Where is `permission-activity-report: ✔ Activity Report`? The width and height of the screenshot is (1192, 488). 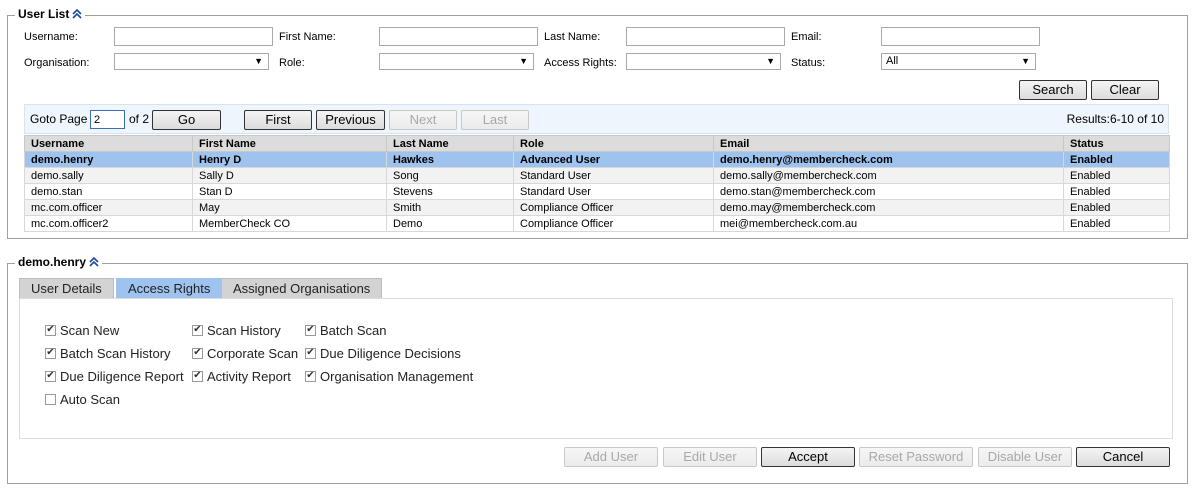 permission-activity-report: ✔ Activity Report is located at coordinates (241, 376).